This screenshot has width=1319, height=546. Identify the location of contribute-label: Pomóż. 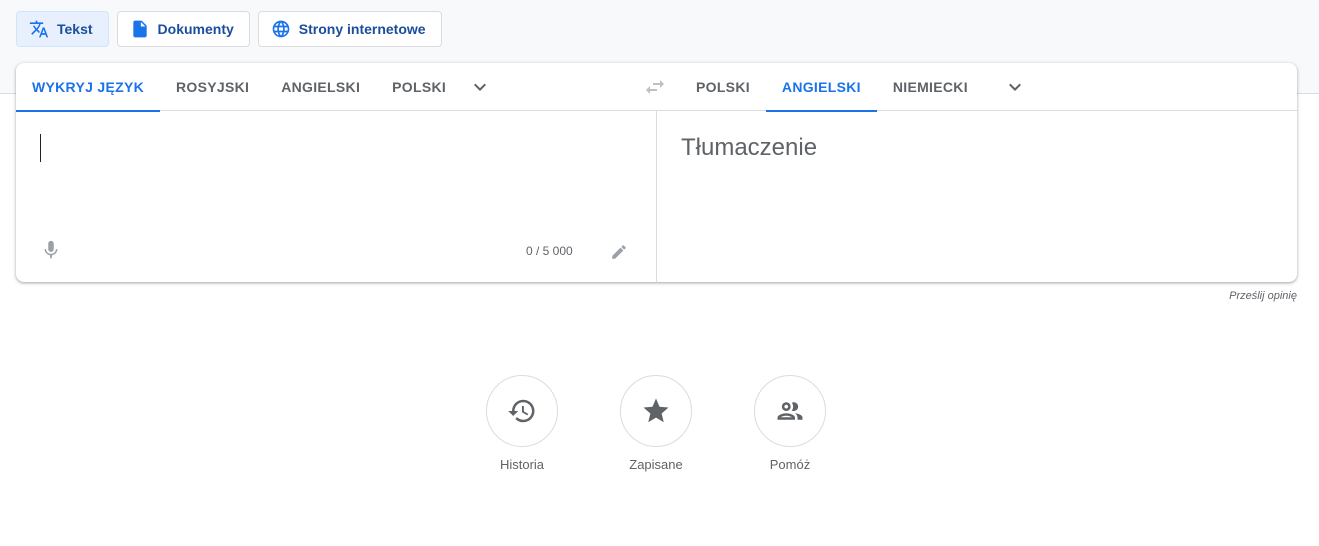
(790, 464).